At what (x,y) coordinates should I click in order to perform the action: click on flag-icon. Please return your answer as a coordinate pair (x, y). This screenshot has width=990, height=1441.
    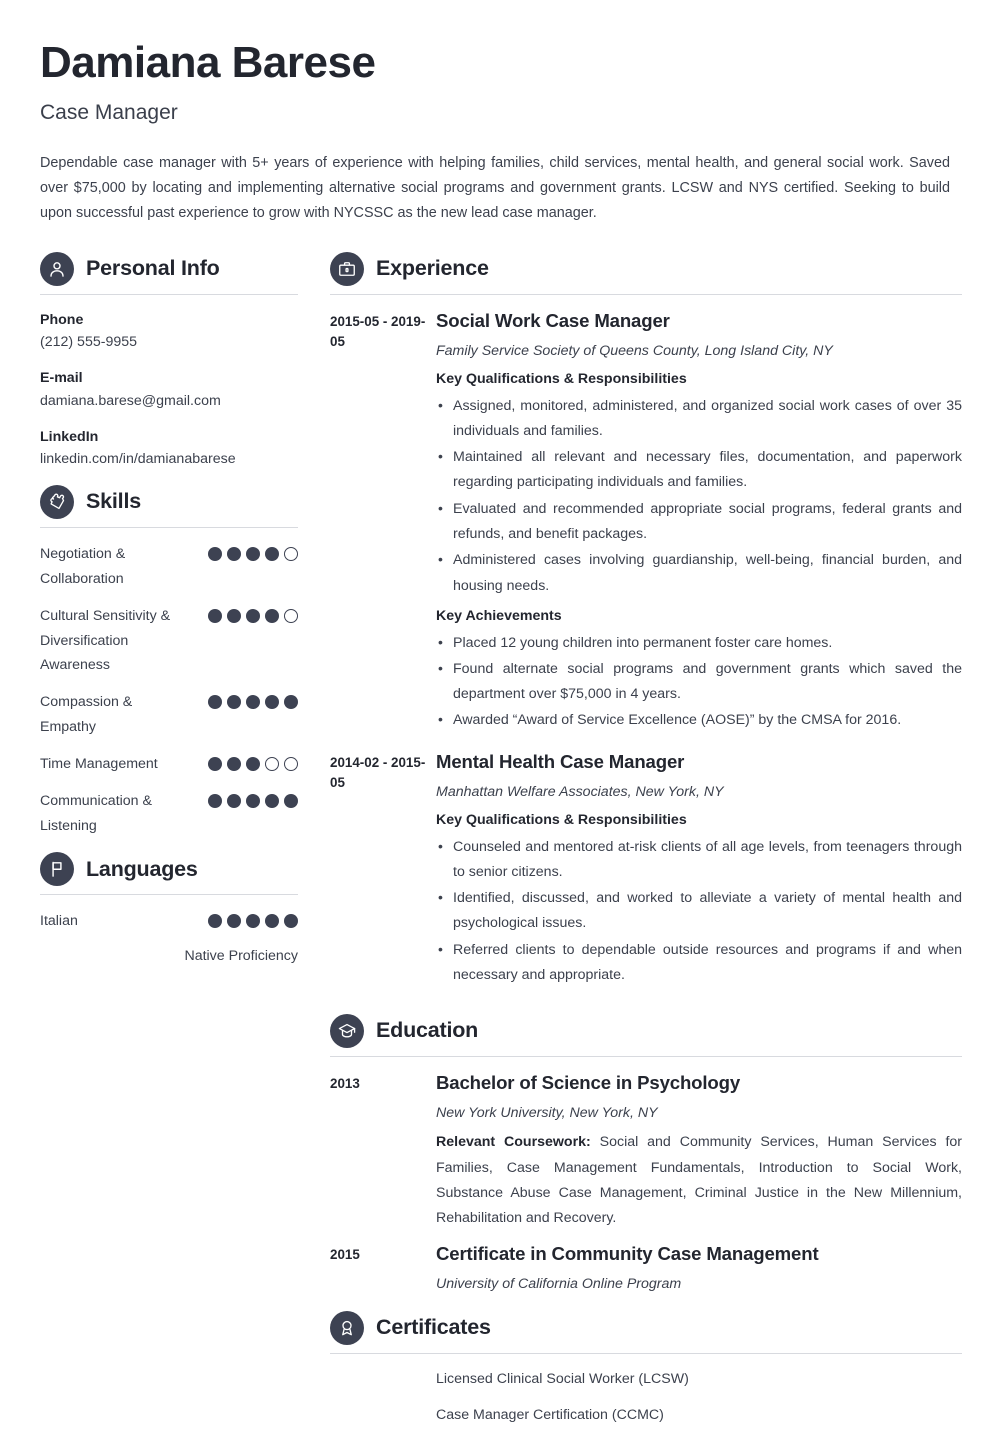
    Looking at the image, I should click on (57, 869).